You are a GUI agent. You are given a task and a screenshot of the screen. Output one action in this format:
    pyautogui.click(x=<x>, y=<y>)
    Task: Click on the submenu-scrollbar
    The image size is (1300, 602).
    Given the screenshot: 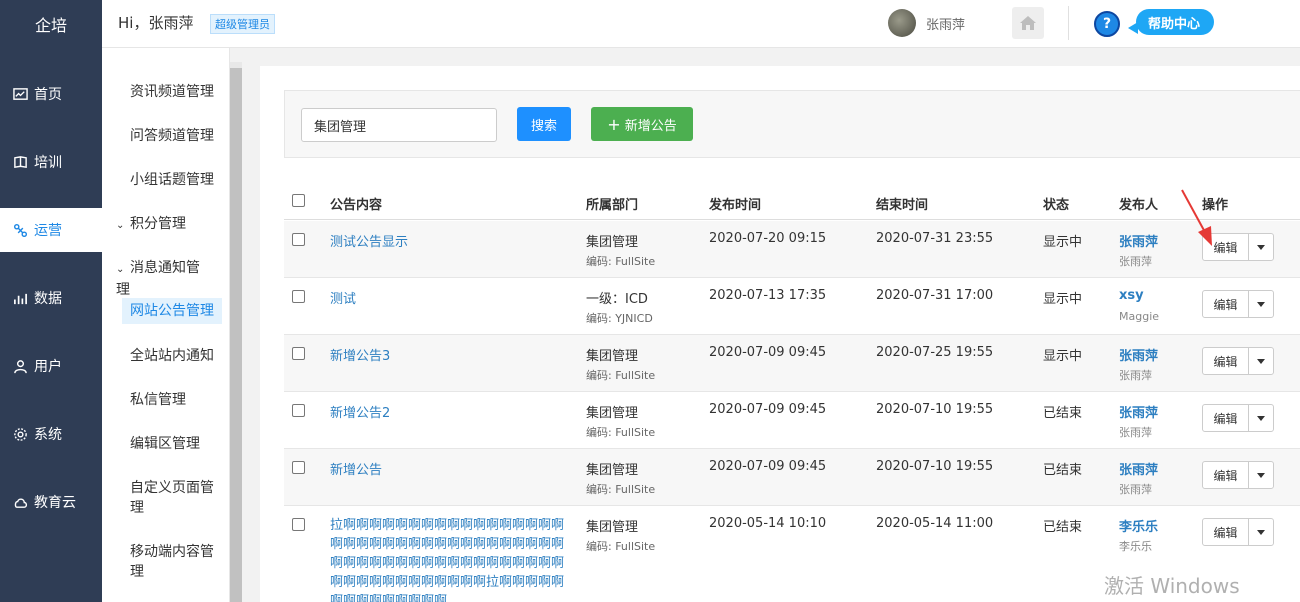 What is the action you would take?
    pyautogui.click(x=236, y=332)
    